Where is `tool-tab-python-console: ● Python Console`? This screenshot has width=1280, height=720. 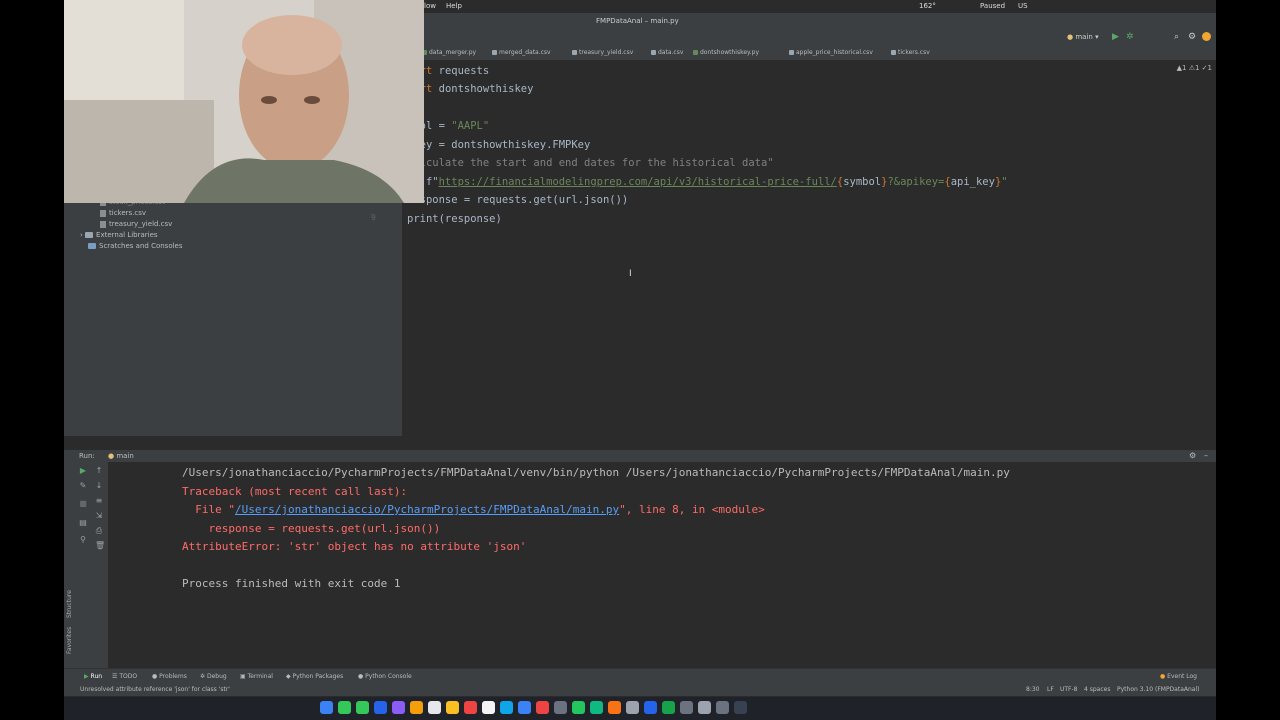
tool-tab-python-console: ● Python Console is located at coordinates (385, 676).